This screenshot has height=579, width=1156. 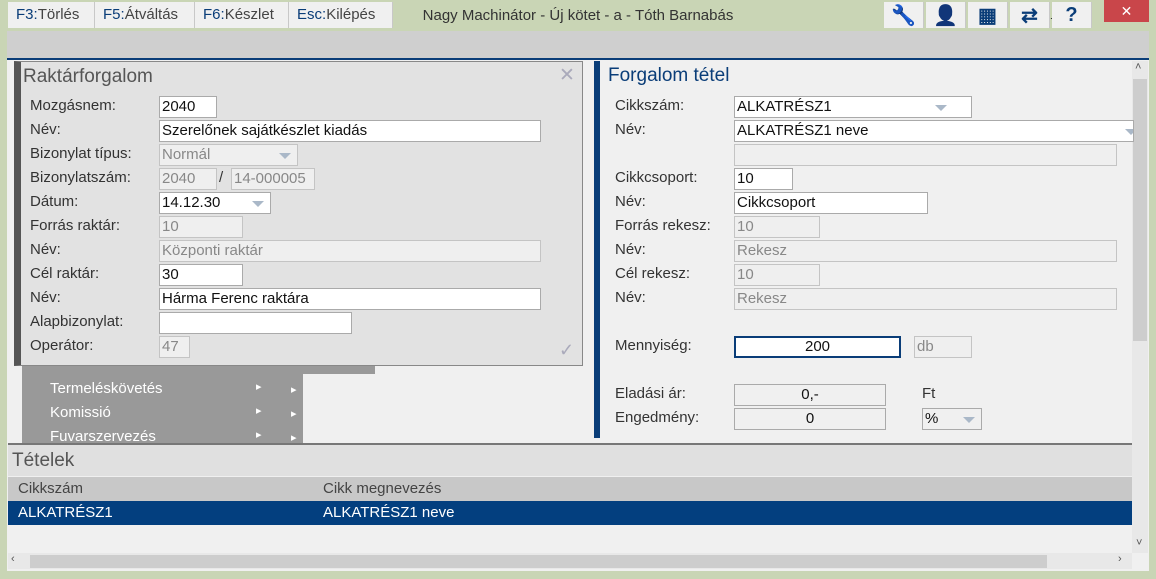 I want to click on wrench-button: 🔧, so click(x=904, y=15).